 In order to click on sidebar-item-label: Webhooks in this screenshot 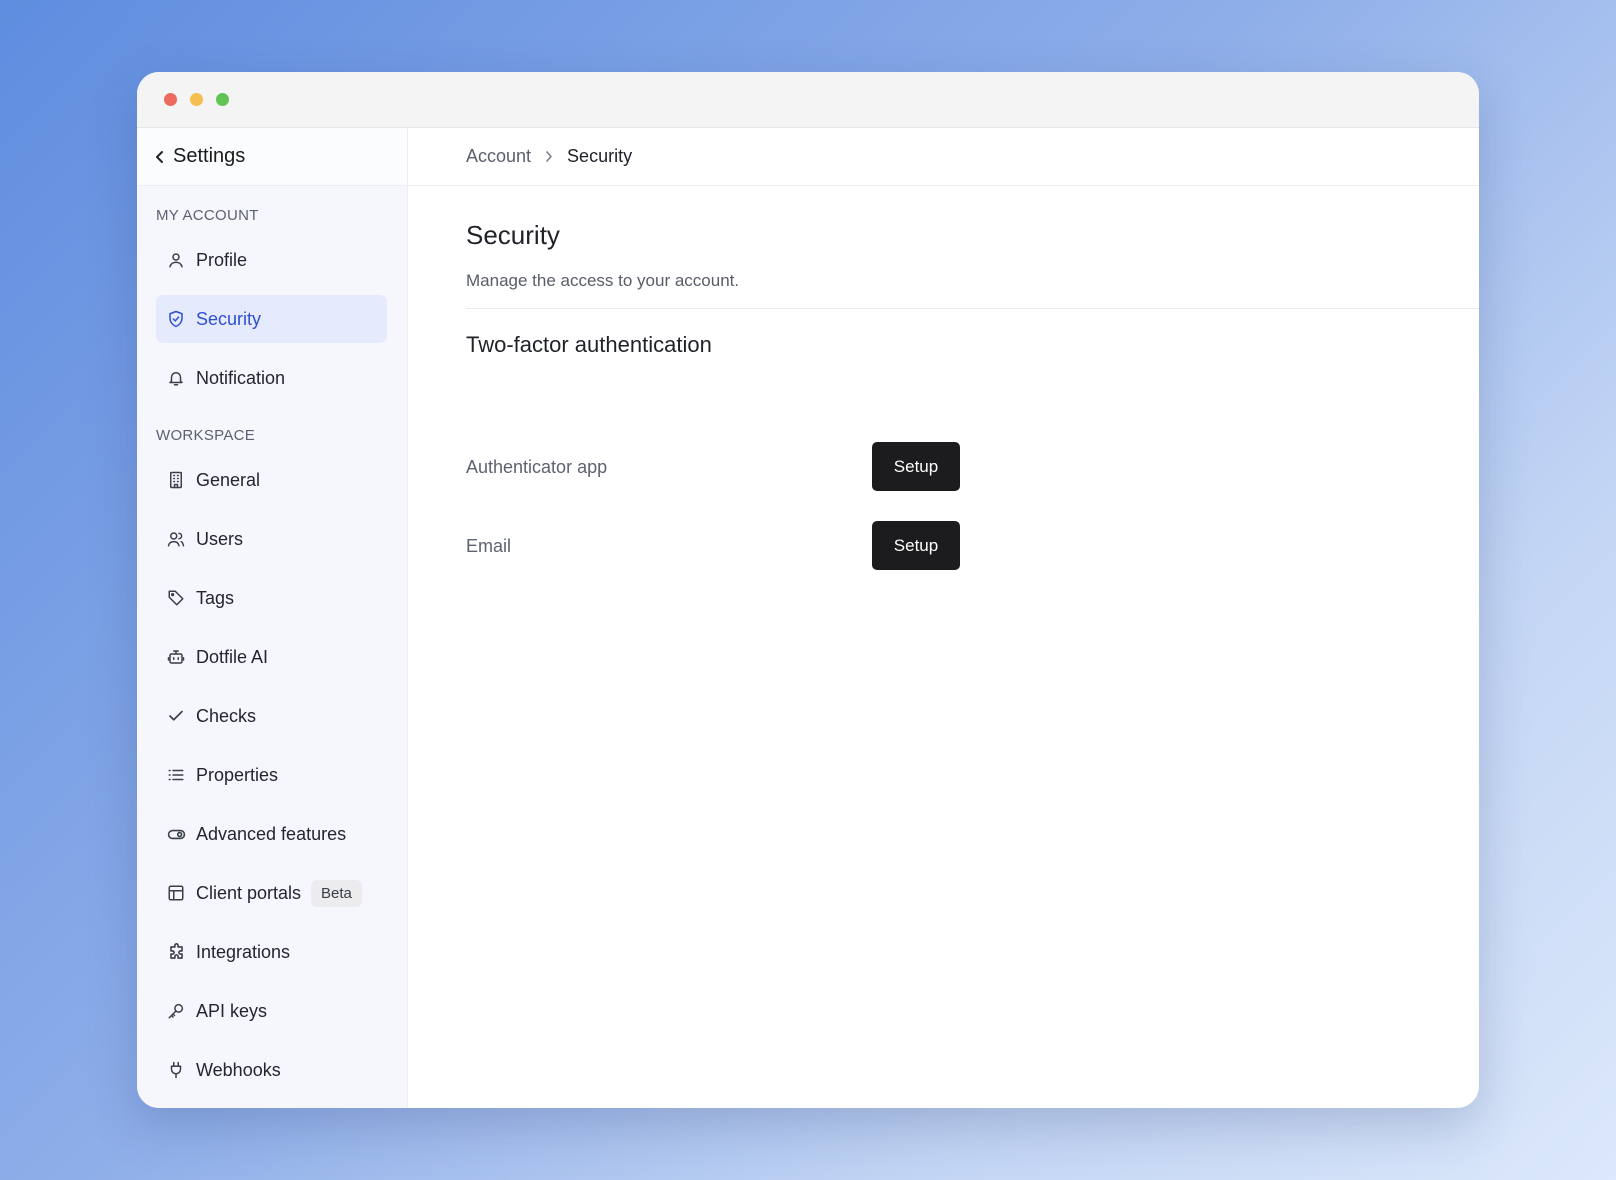, I will do `click(238, 1069)`.